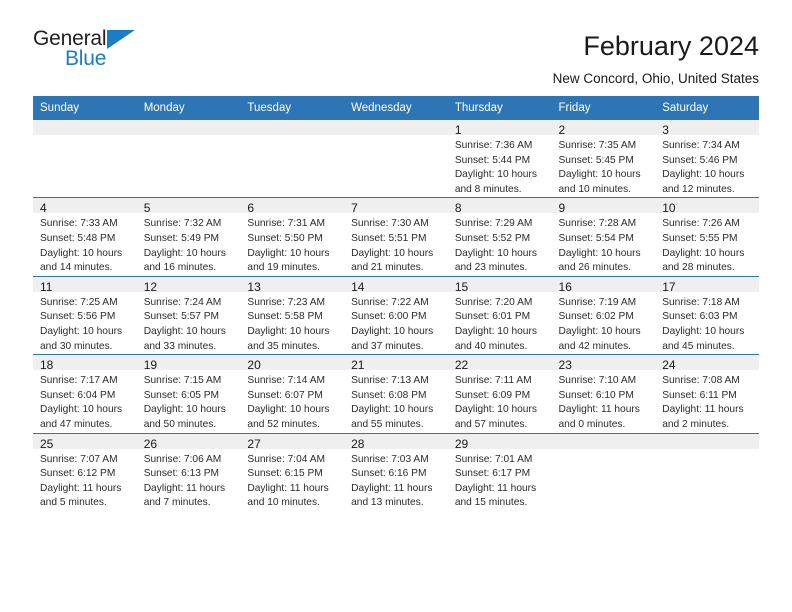 This screenshot has width=792, height=612. Describe the element at coordinates (493, 302) in the screenshot. I see `sunrise-text: Sunrise: 7:20 AM` at that location.